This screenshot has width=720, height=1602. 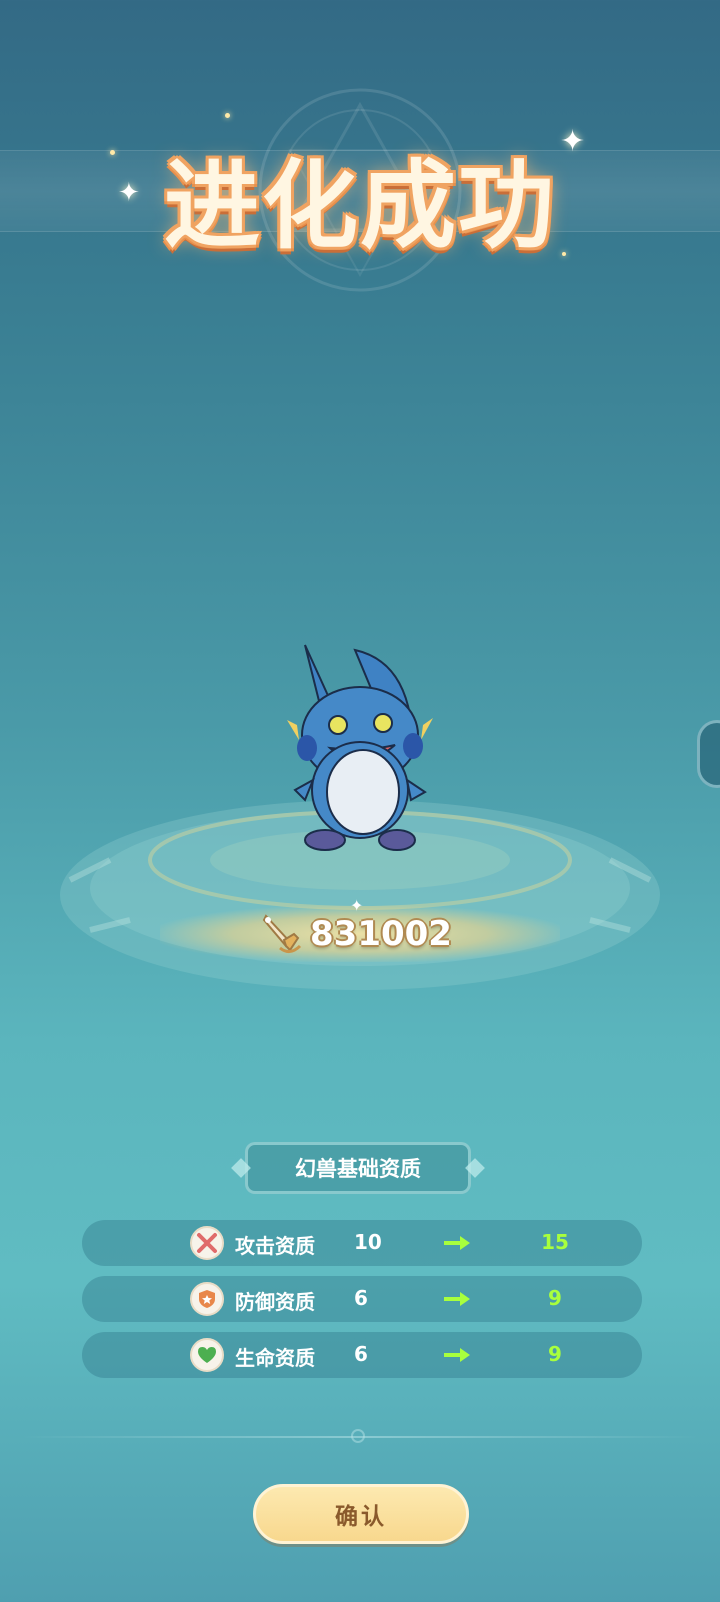 I want to click on evolution-success-title: 进化成功, so click(x=360, y=206).